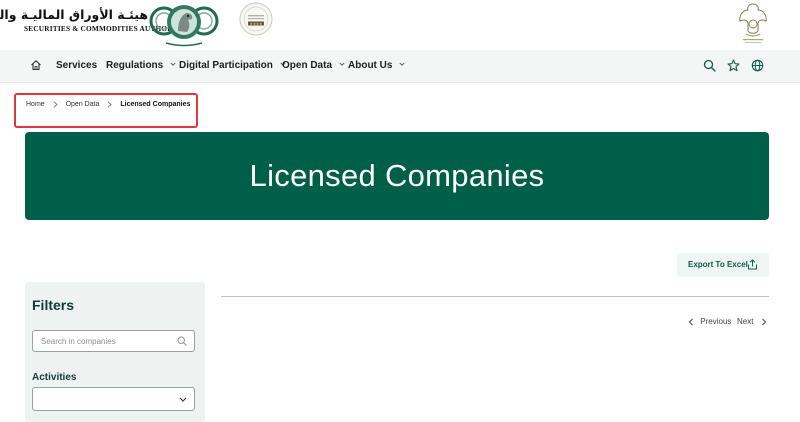  Describe the element at coordinates (307, 65) in the screenshot. I see `nav-open-data-label: Open Data` at that location.